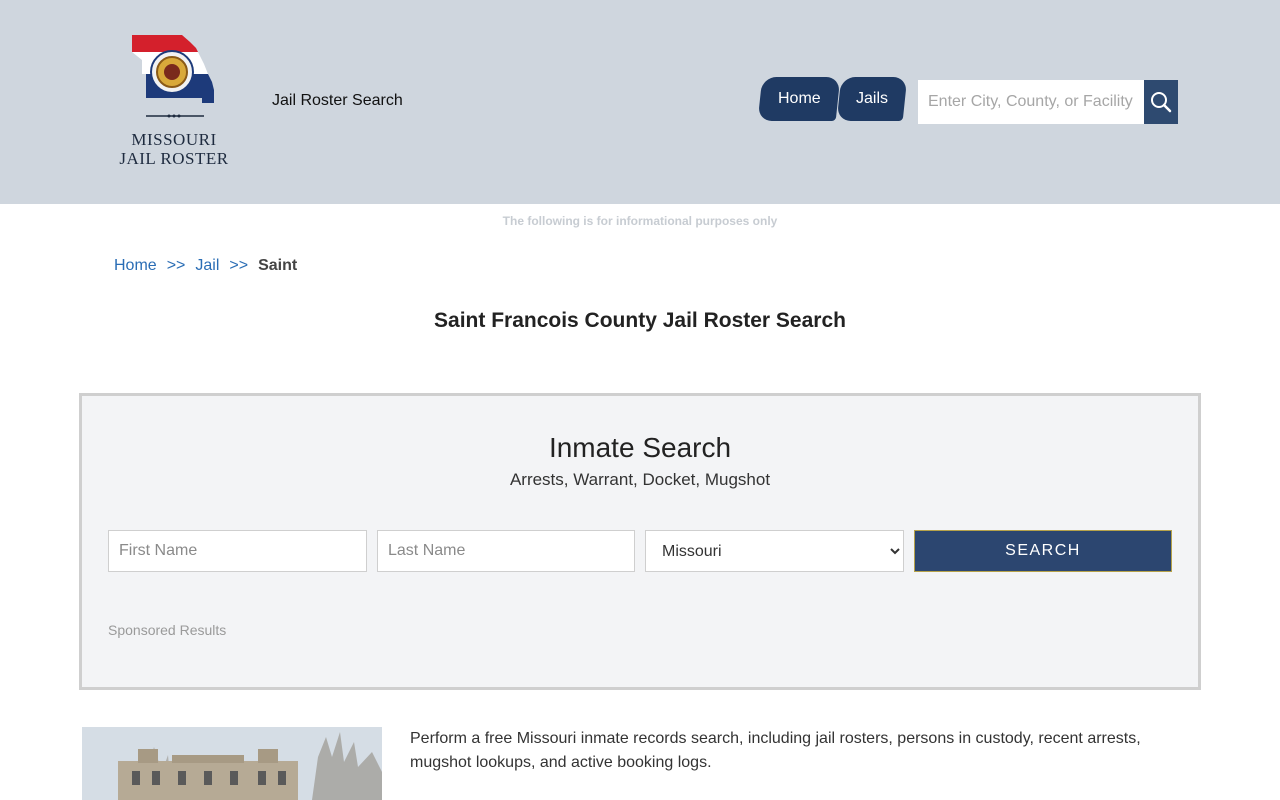  What do you see at coordinates (774, 551) in the screenshot?
I see `state-select: Missouri` at bounding box center [774, 551].